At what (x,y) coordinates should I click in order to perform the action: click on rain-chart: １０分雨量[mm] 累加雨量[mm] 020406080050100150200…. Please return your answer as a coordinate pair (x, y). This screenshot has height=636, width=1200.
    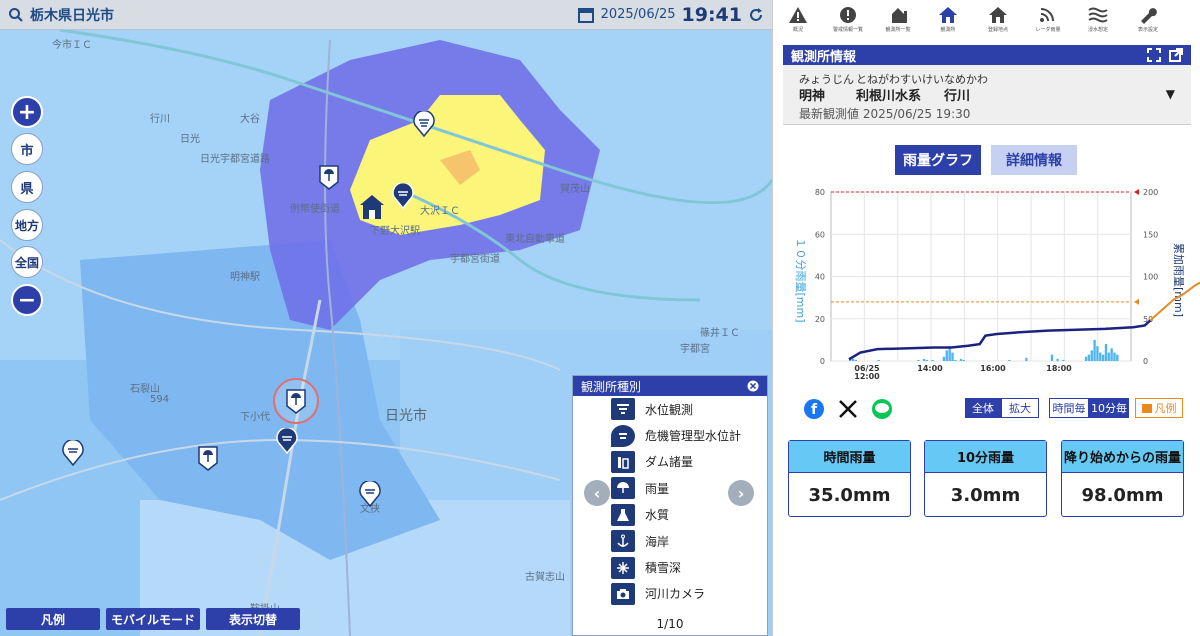
    Looking at the image, I should click on (997, 284).